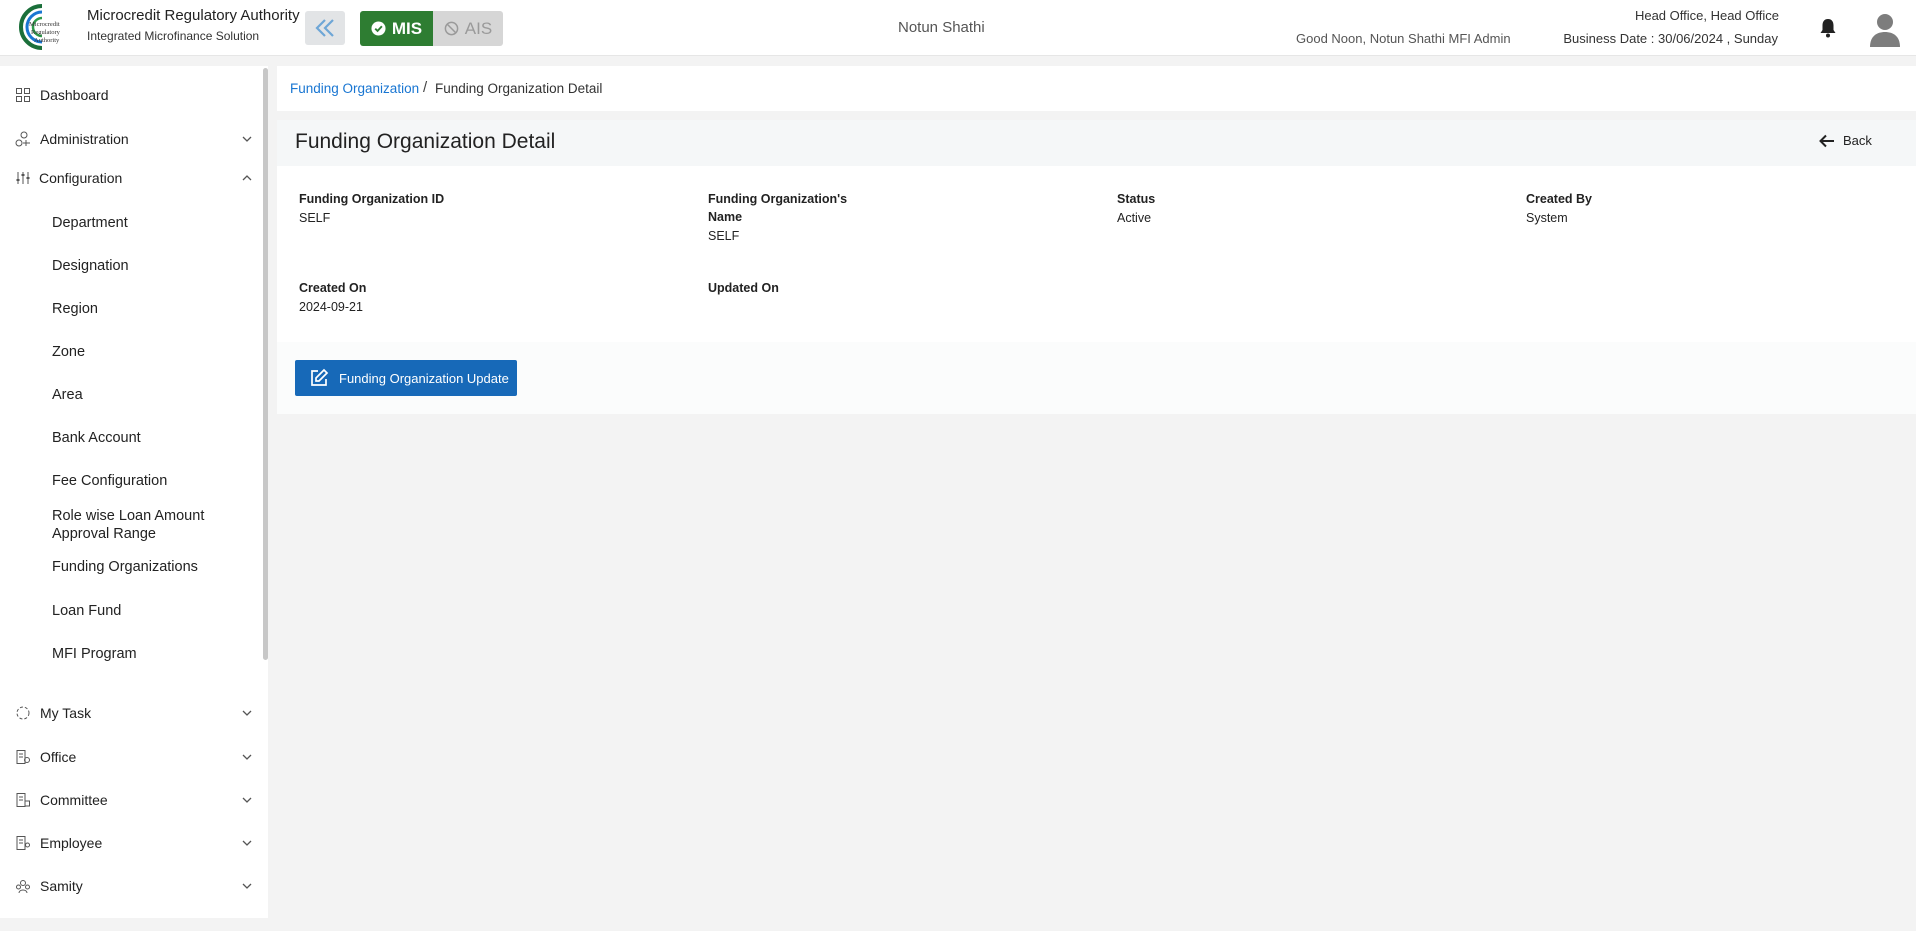  I want to click on user-avatar-icon, so click(1885, 29).